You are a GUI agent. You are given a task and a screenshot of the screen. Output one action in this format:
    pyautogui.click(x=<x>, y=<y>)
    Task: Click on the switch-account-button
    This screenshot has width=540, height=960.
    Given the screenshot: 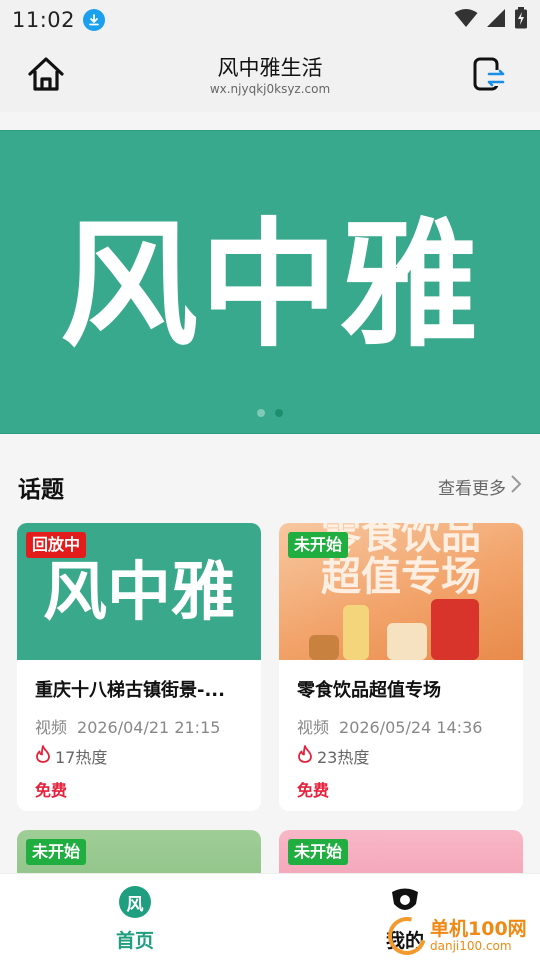 What is the action you would take?
    pyautogui.click(x=490, y=76)
    